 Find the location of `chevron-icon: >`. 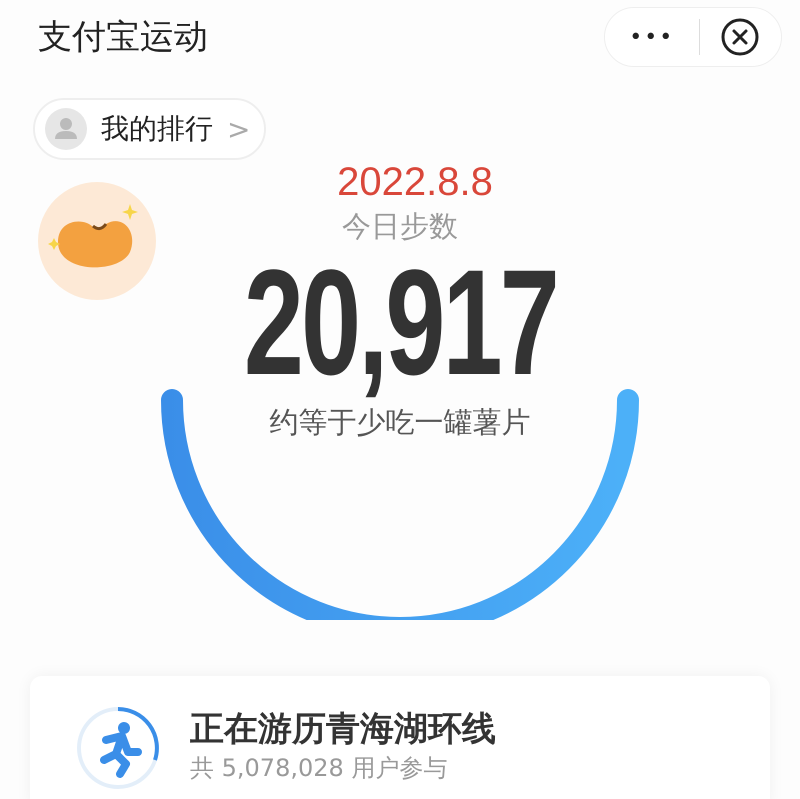

chevron-icon: > is located at coordinates (238, 129).